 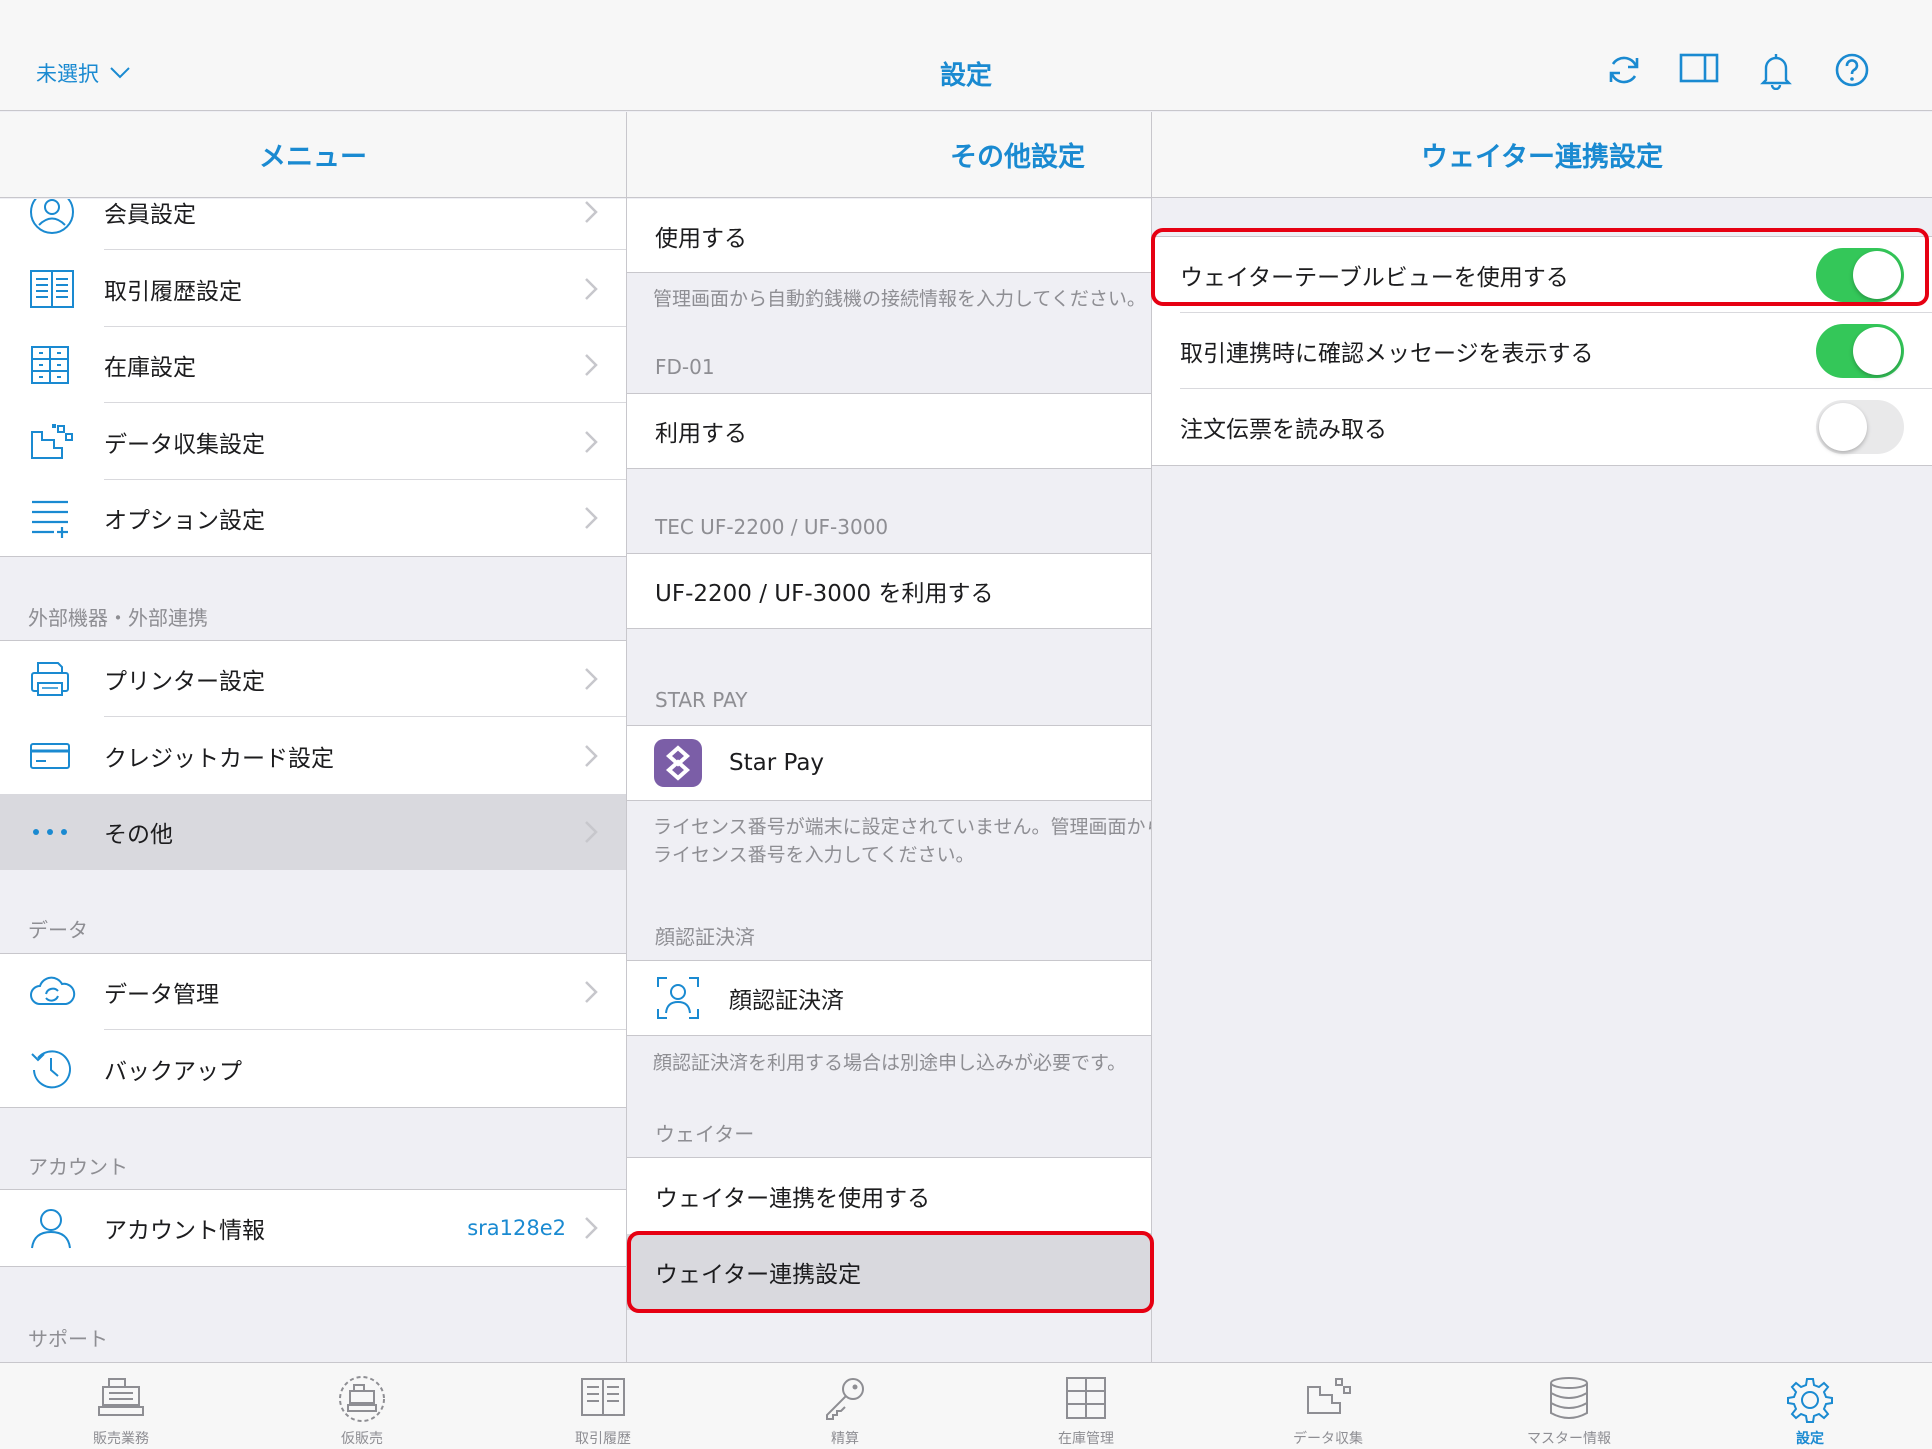 I want to click on menu-item-data-management: データ管理, so click(x=313, y=992).